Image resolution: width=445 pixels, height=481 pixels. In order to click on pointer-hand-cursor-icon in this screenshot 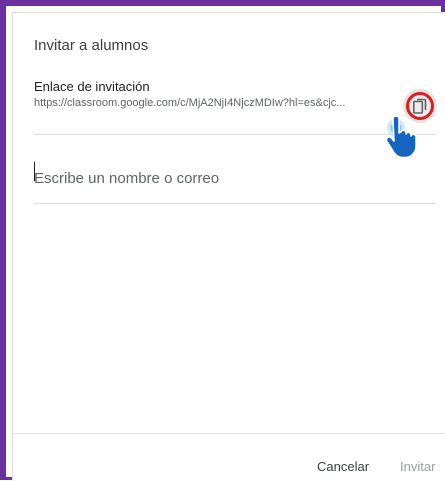, I will do `click(401, 137)`.